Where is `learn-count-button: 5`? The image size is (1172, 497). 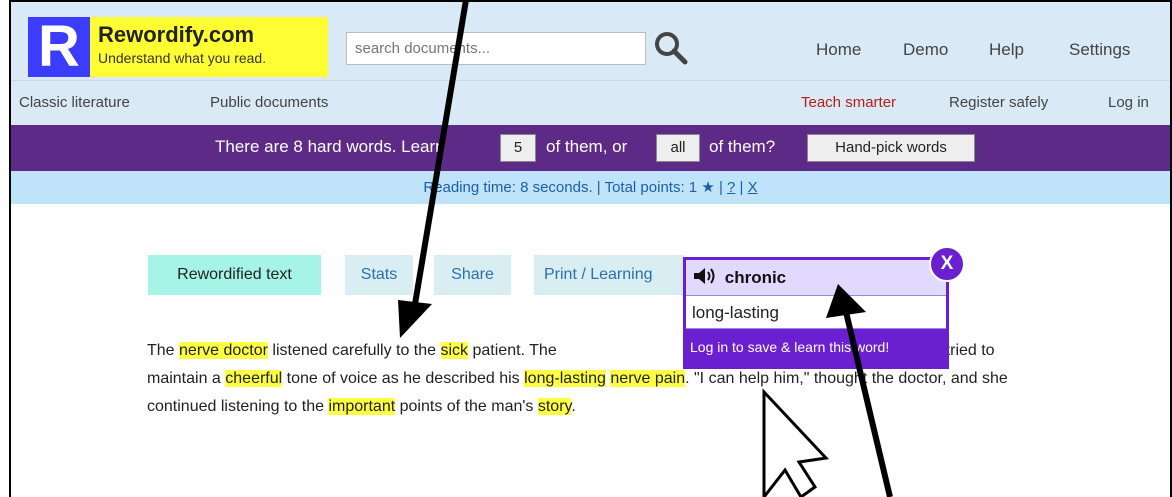 learn-count-button: 5 is located at coordinates (518, 148).